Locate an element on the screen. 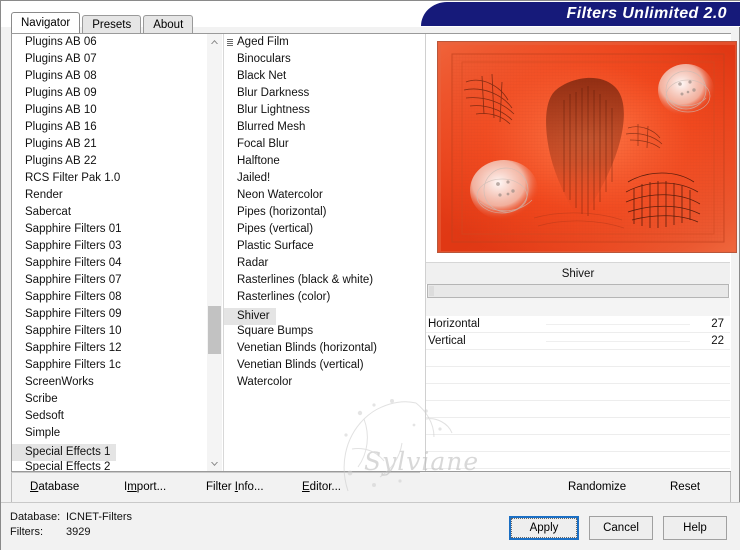 This screenshot has height=550, width=740. apply-button: Apply is located at coordinates (544, 528).